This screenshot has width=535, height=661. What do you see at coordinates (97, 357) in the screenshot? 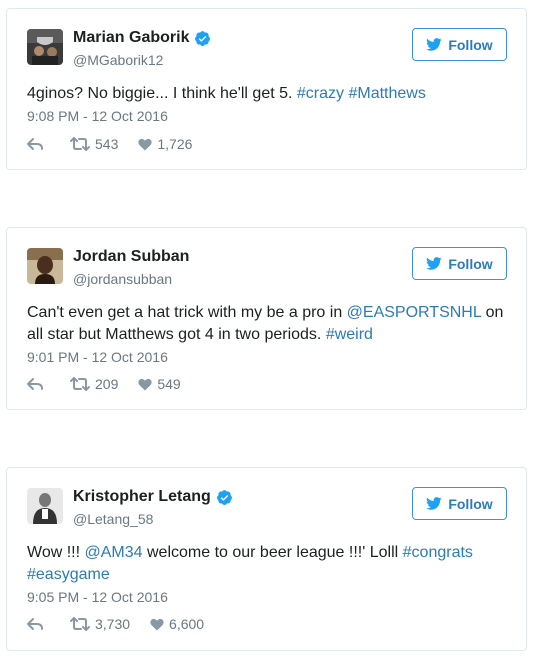
I see `tweet-timestamp: 9:01 PM - 12 Oct 2016` at bounding box center [97, 357].